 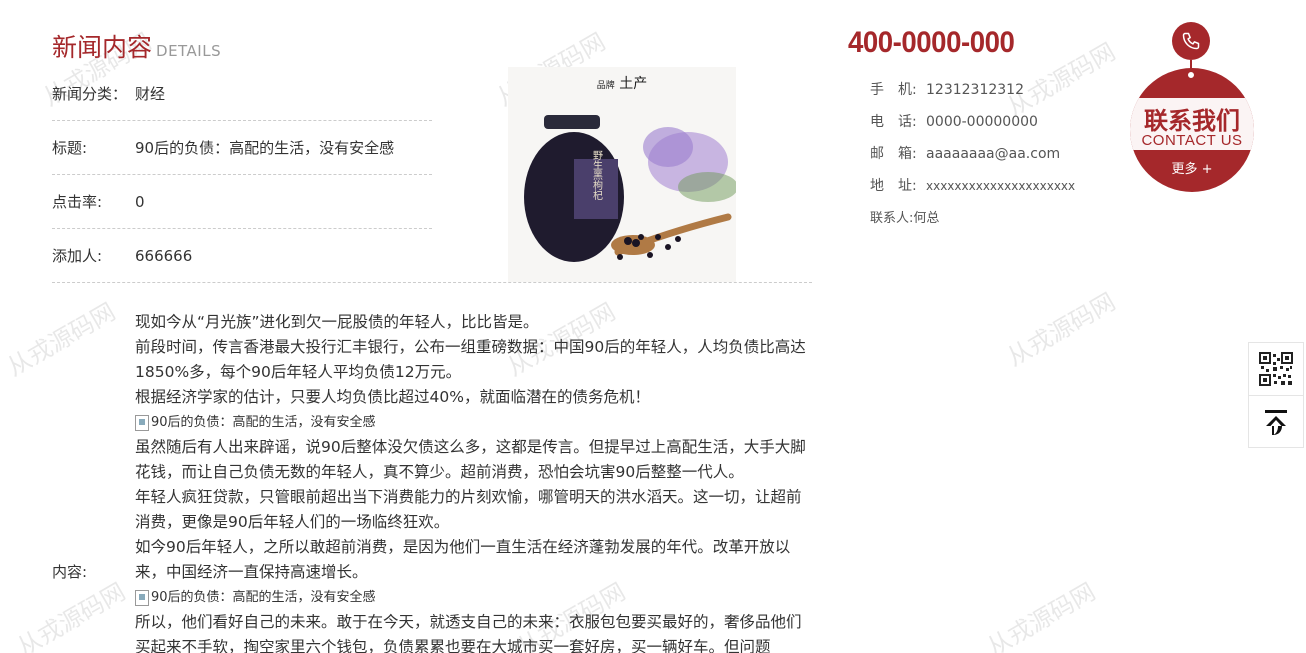 I want to click on category-label: 新闻分类：, so click(x=90, y=94).